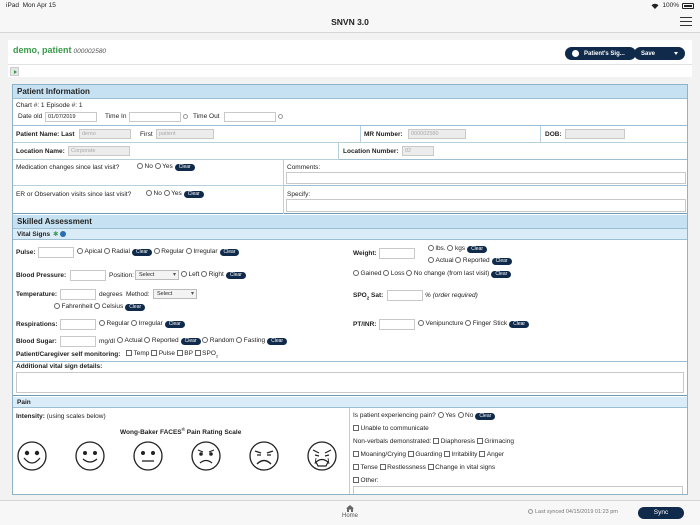 The width and height of the screenshot is (700, 525). Describe the element at coordinates (62, 234) in the screenshot. I see `info-icon` at that location.